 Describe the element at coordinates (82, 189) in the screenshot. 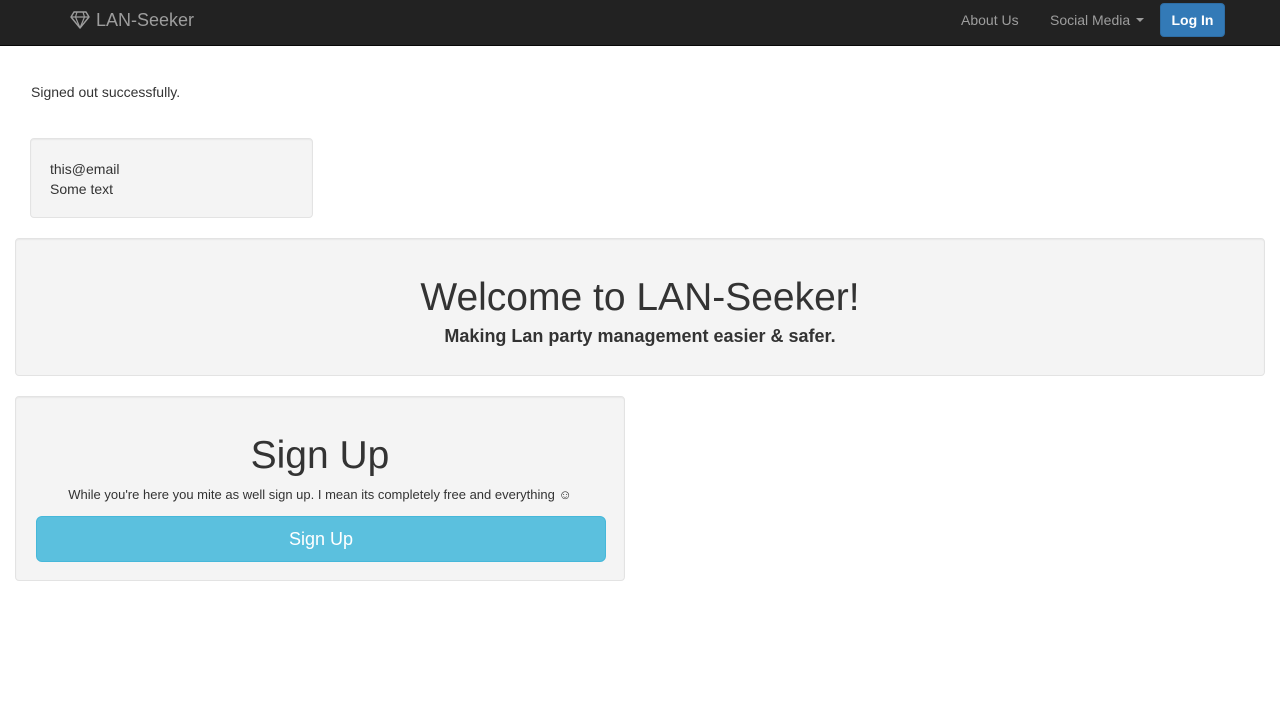

I see `user-text: Some text` at that location.